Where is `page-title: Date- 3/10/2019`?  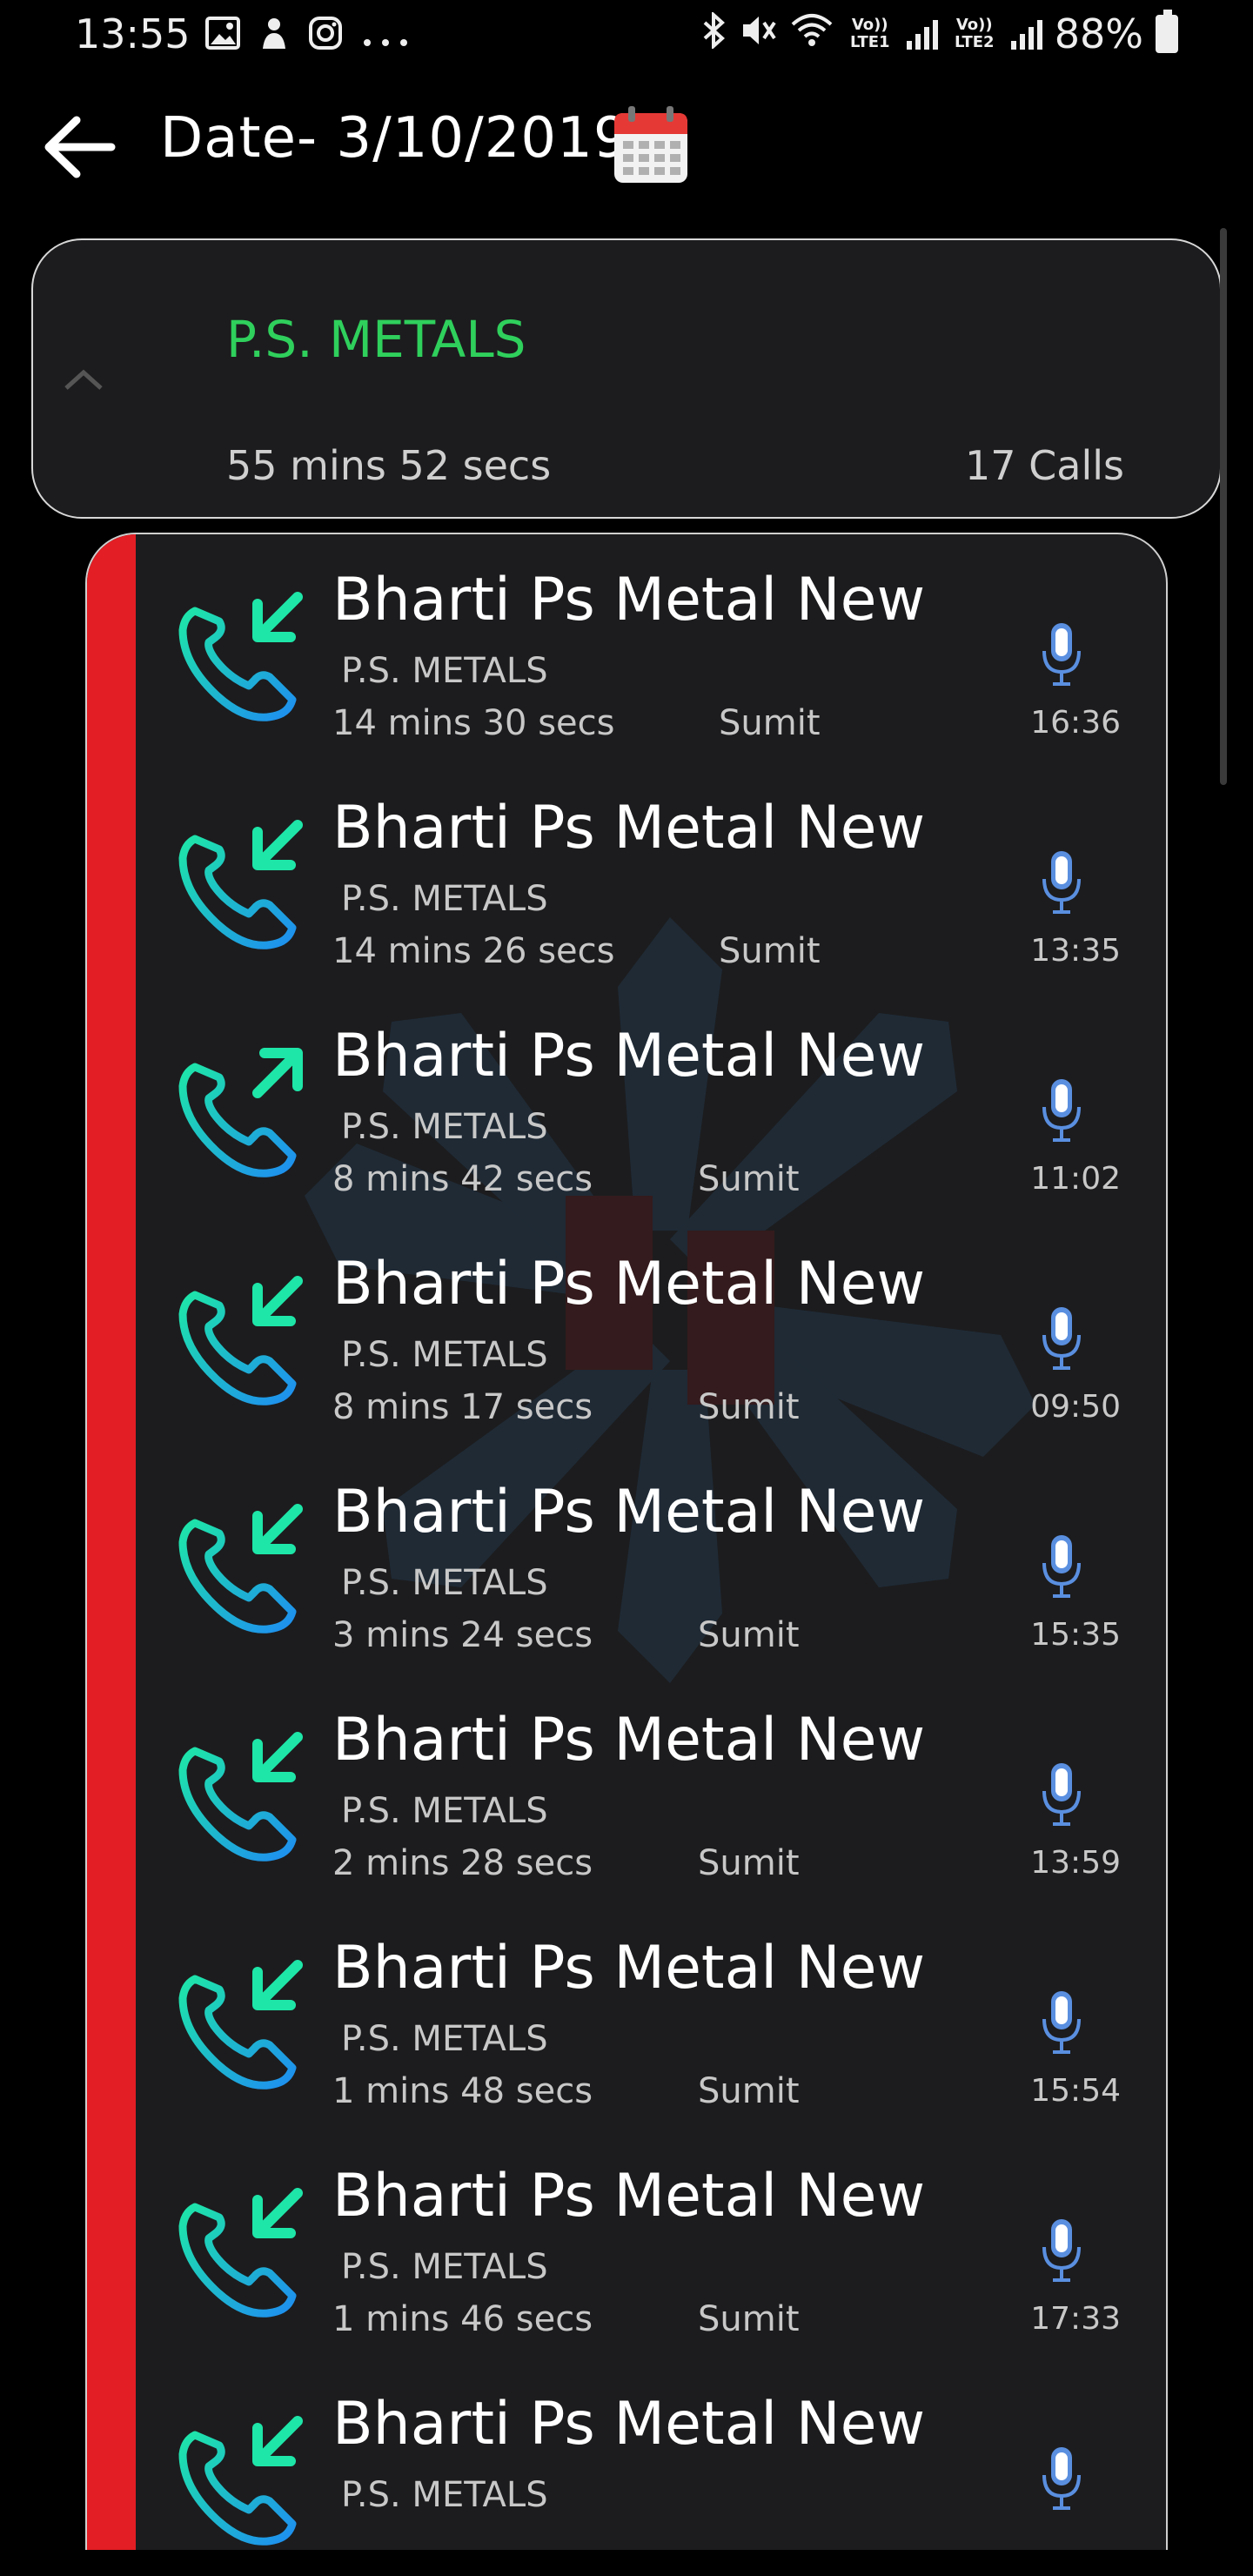
page-title: Date- 3/10/2019 is located at coordinates (395, 138).